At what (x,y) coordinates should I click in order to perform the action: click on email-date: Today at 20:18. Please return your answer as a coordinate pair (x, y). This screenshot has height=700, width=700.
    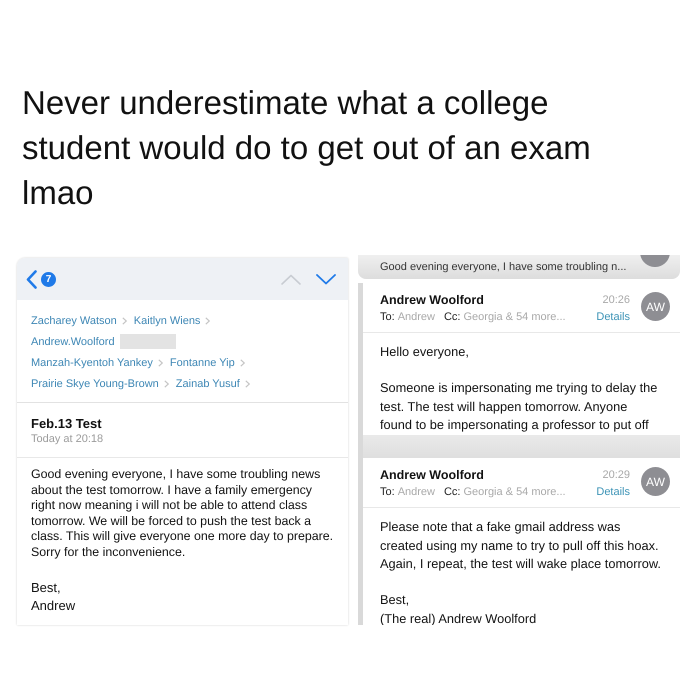
    Looking at the image, I should click on (67, 439).